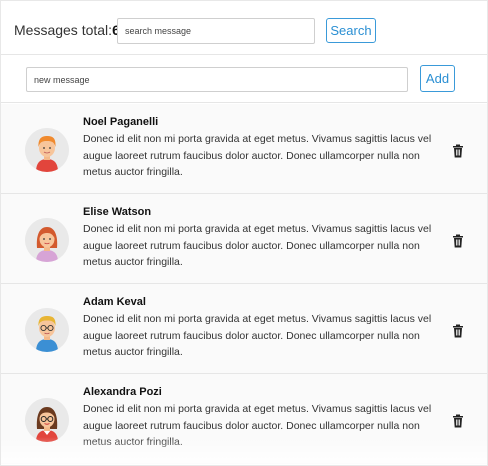  I want to click on message-author: Elise Watson, so click(117, 212).